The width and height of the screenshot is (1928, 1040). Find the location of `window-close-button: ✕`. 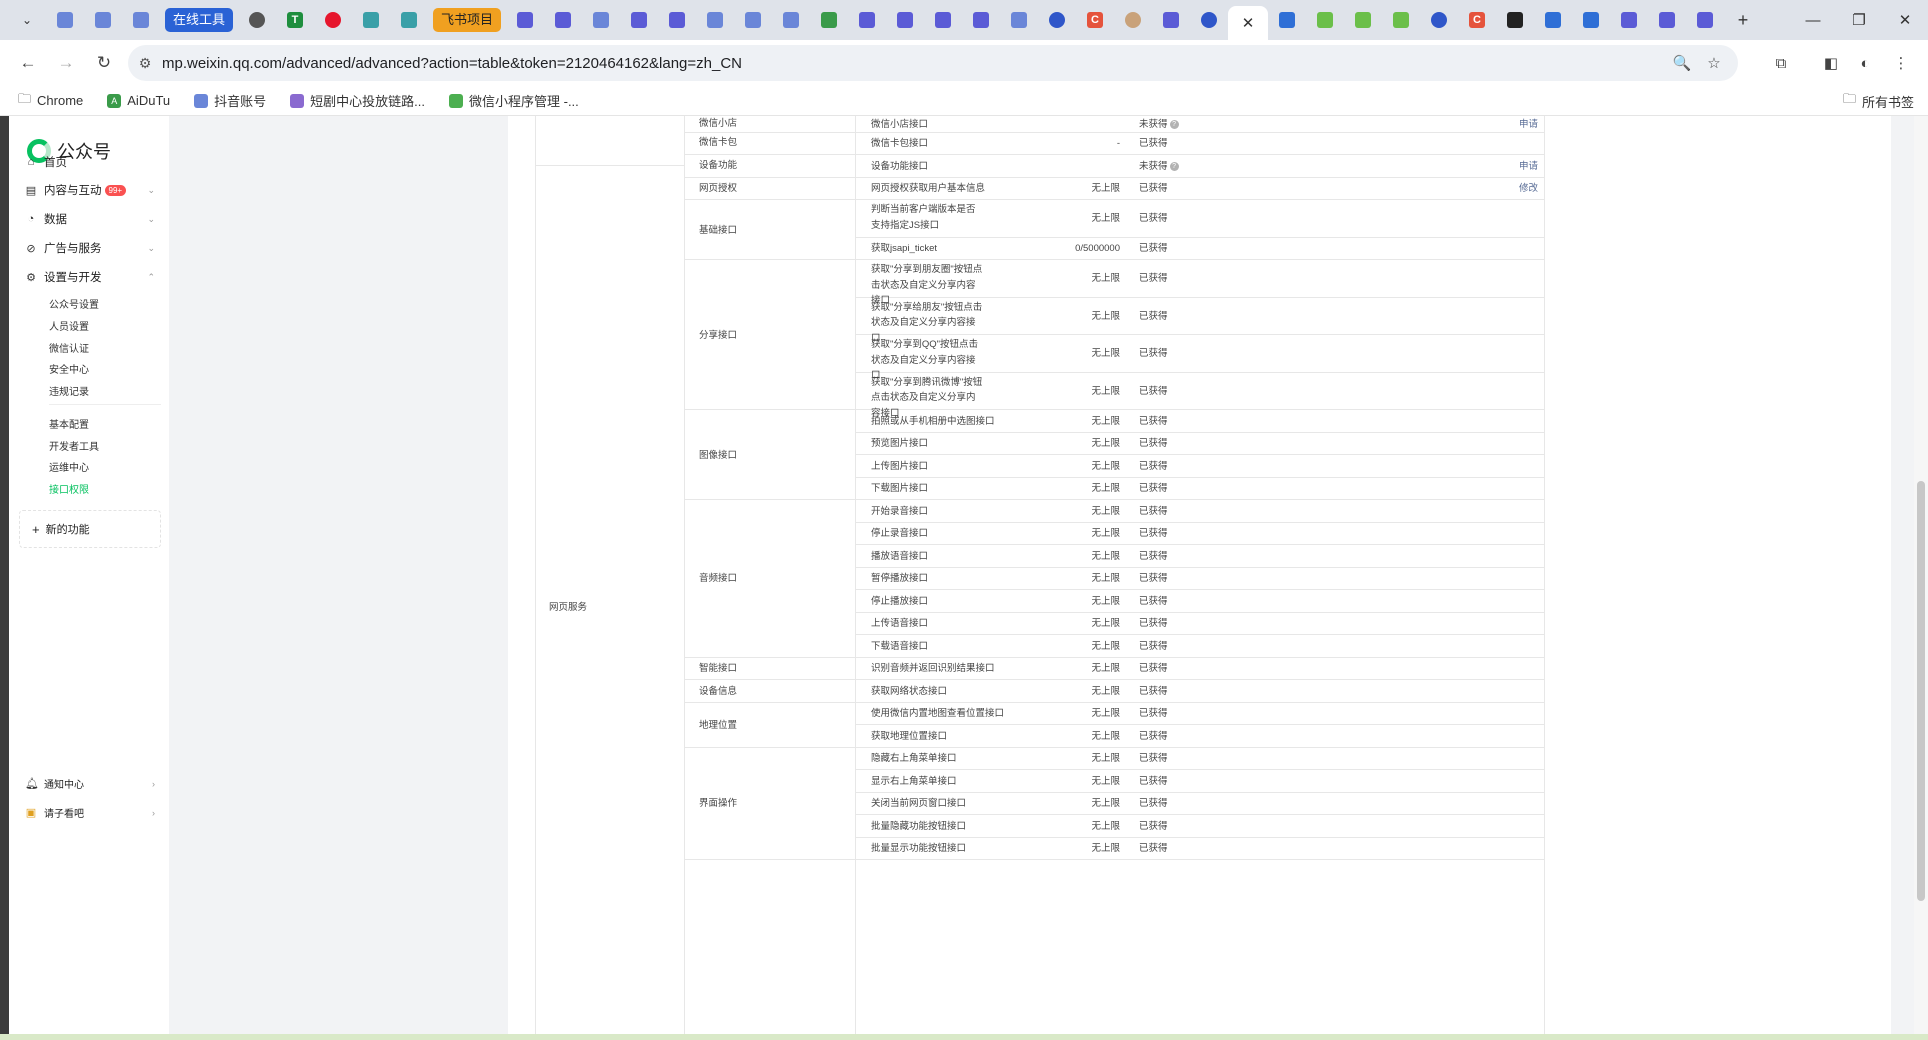

window-close-button: ✕ is located at coordinates (1905, 20).